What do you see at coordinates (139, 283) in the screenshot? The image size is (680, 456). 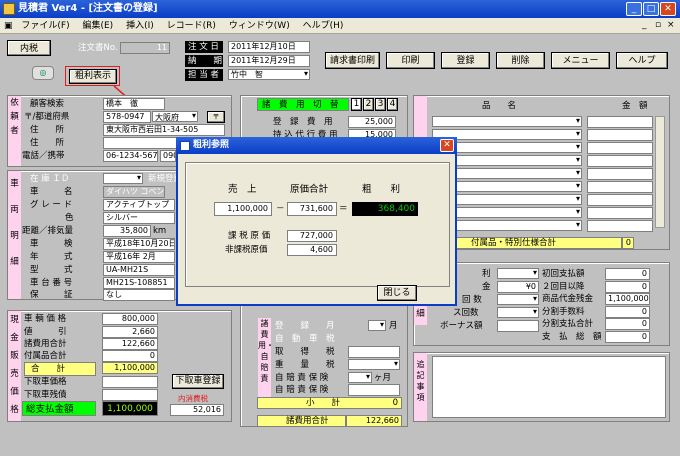 I see `chassis-field: MH21S-108851` at bounding box center [139, 283].